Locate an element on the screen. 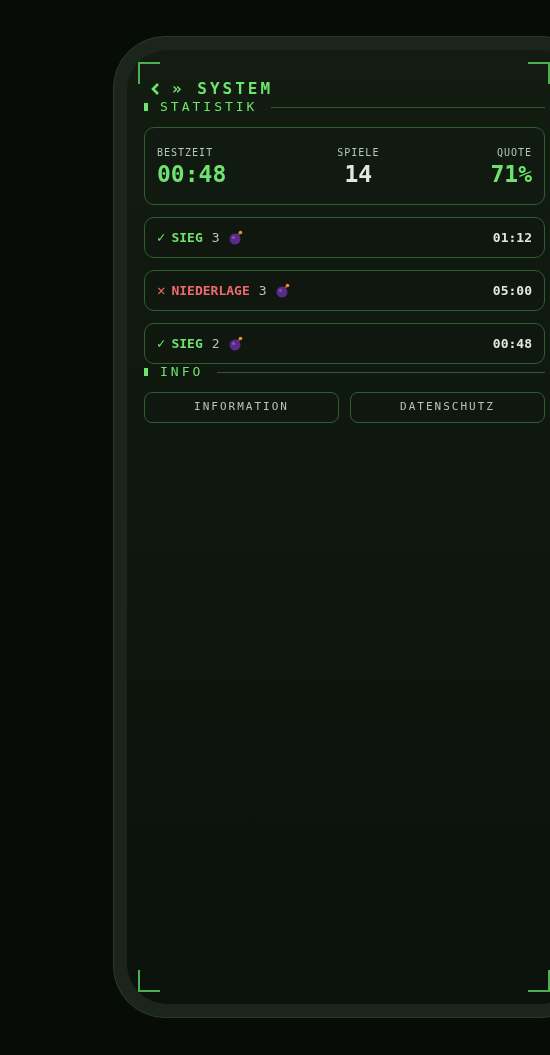 Image resolution: width=550 pixels, height=1055 pixels. back-button is located at coordinates (155, 89).